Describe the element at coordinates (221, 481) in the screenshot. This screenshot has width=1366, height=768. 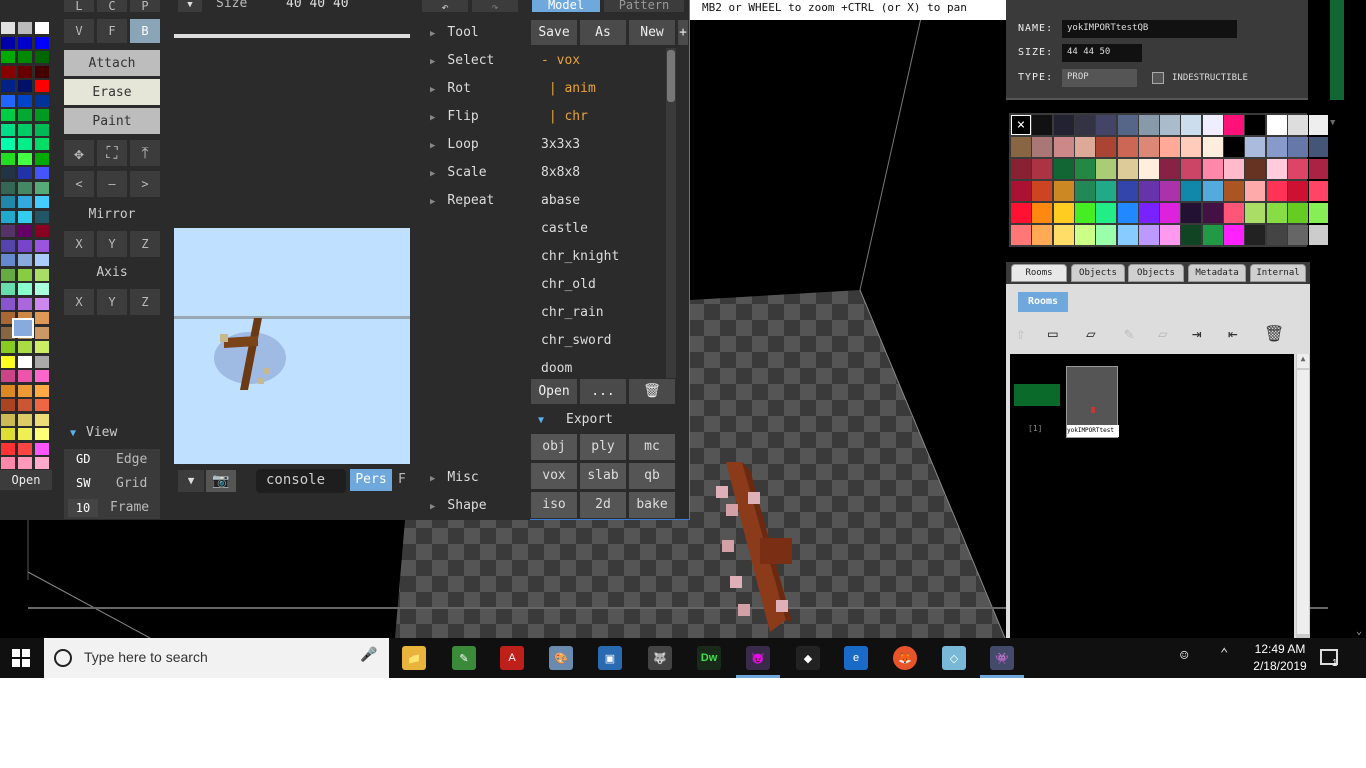
I see `camera-icon: 📷` at that location.